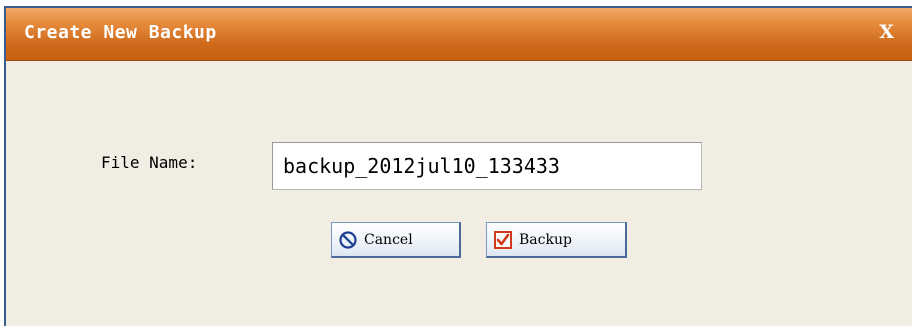 This screenshot has width=912, height=326. Describe the element at coordinates (487, 166) in the screenshot. I see `file-name-input` at that location.